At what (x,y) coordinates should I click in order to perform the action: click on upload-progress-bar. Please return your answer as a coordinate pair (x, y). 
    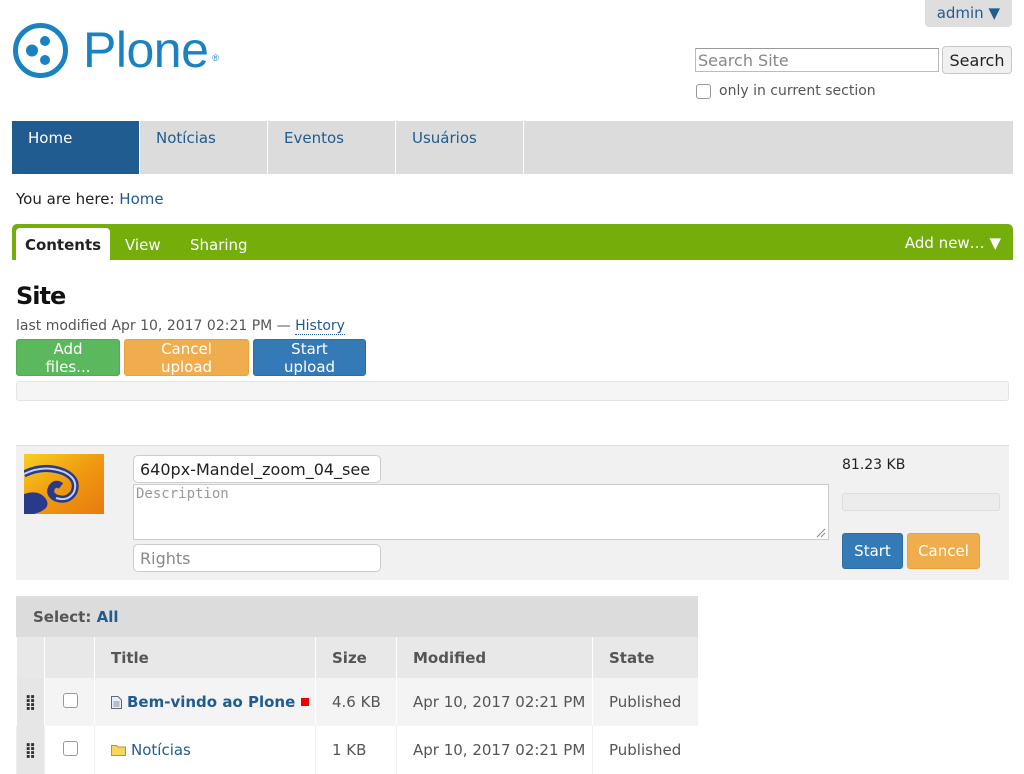
    Looking at the image, I should click on (512, 391).